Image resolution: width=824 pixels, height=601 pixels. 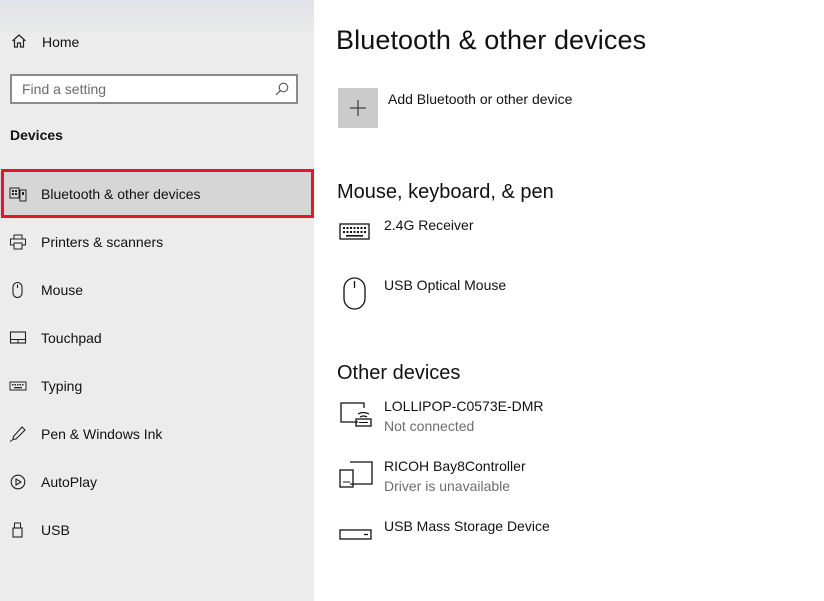 I want to click on pen-icon, so click(x=17, y=434).